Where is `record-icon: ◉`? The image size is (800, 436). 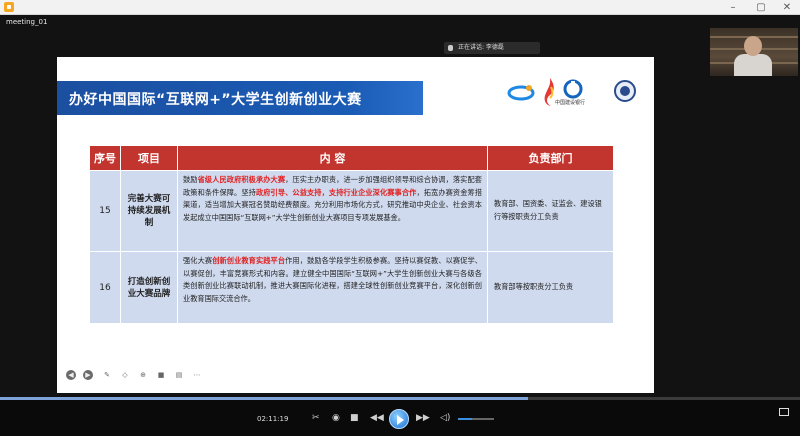
record-icon: ◉ is located at coordinates (336, 418).